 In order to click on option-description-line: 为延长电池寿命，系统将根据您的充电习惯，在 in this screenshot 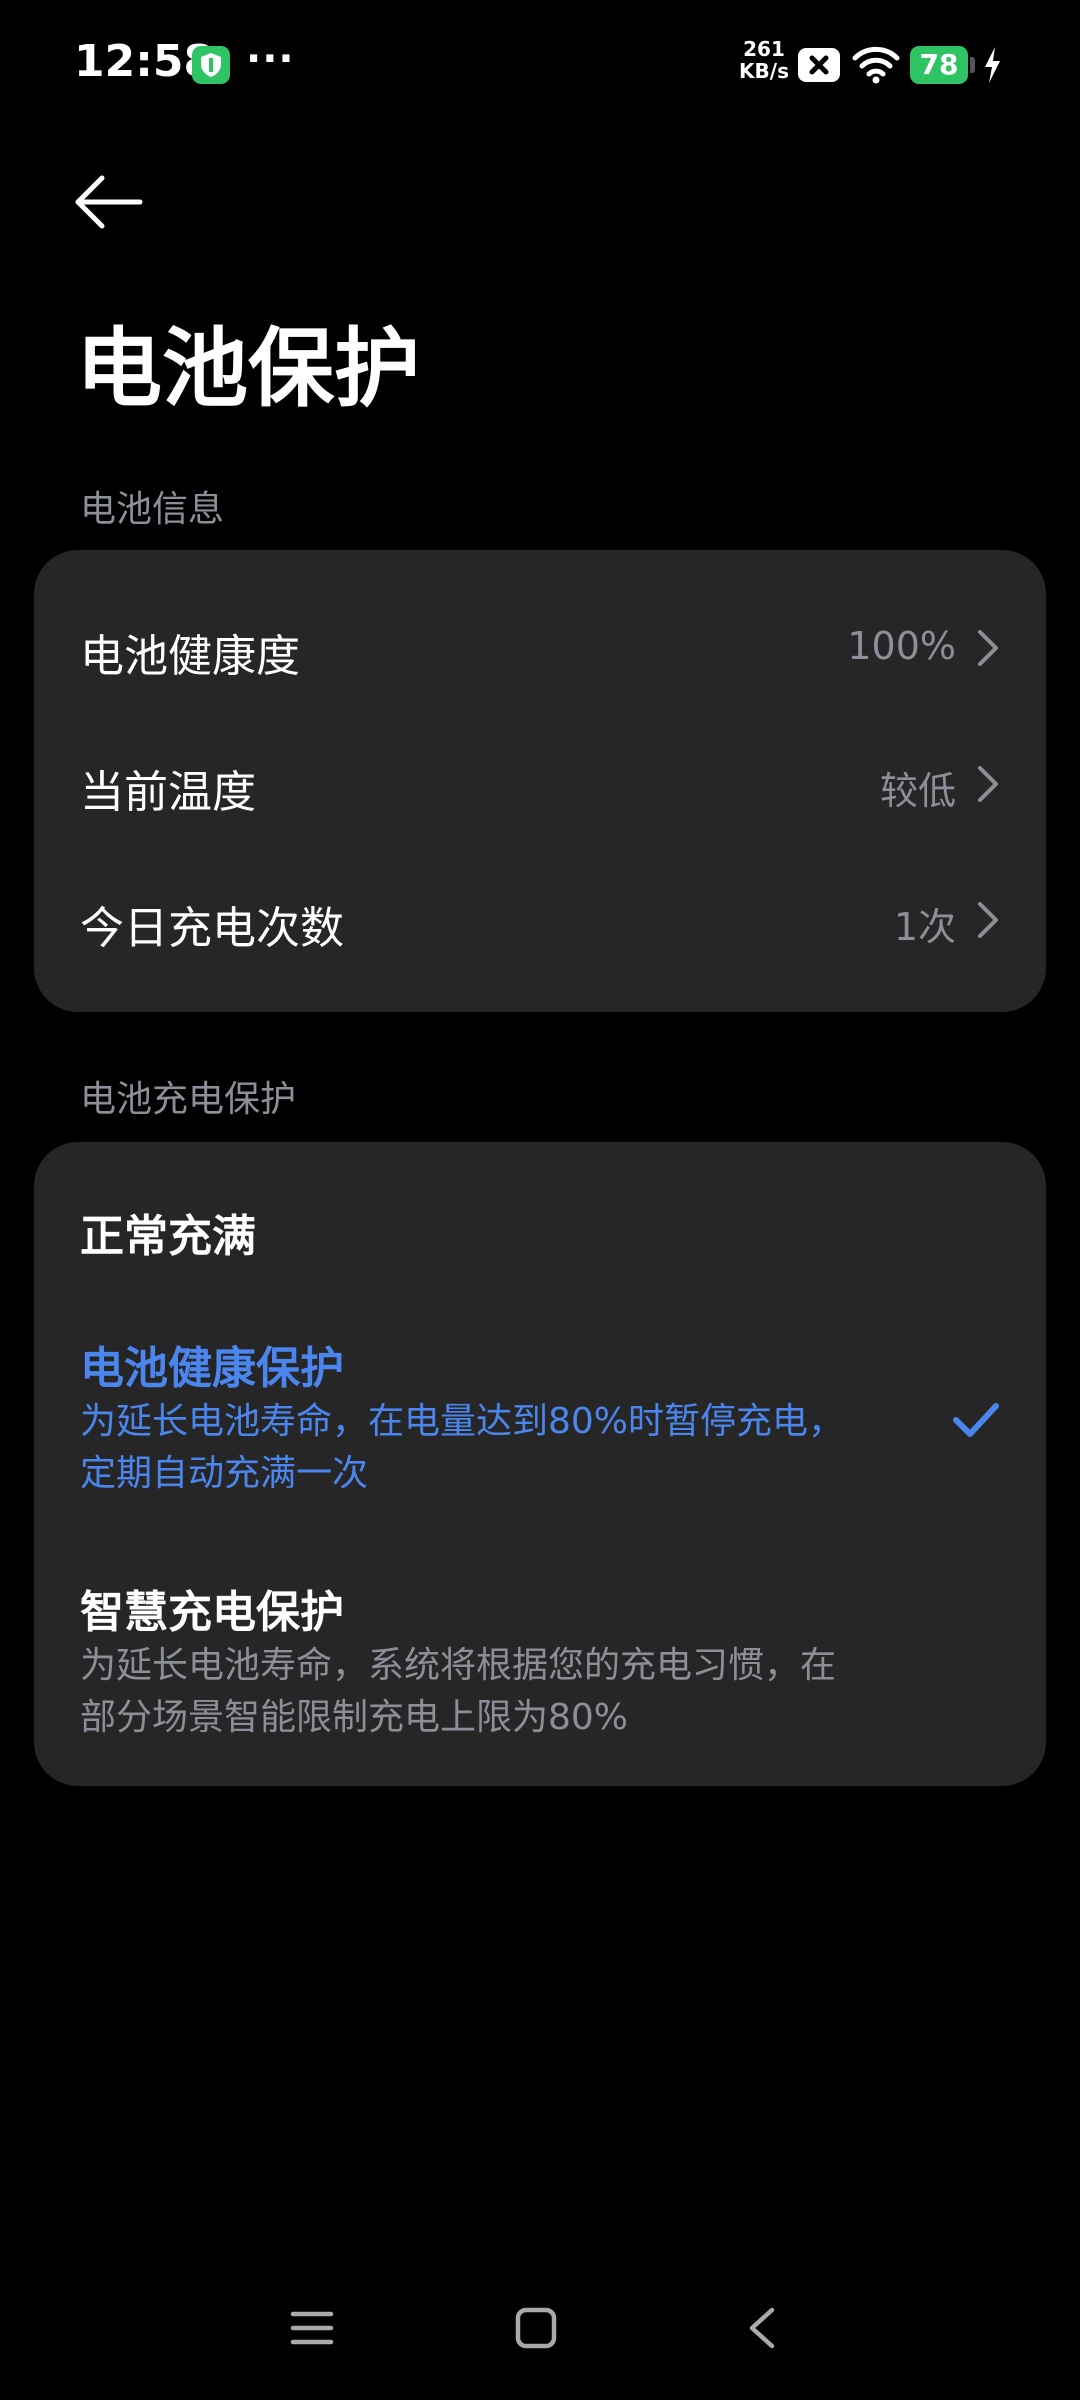, I will do `click(458, 1665)`.